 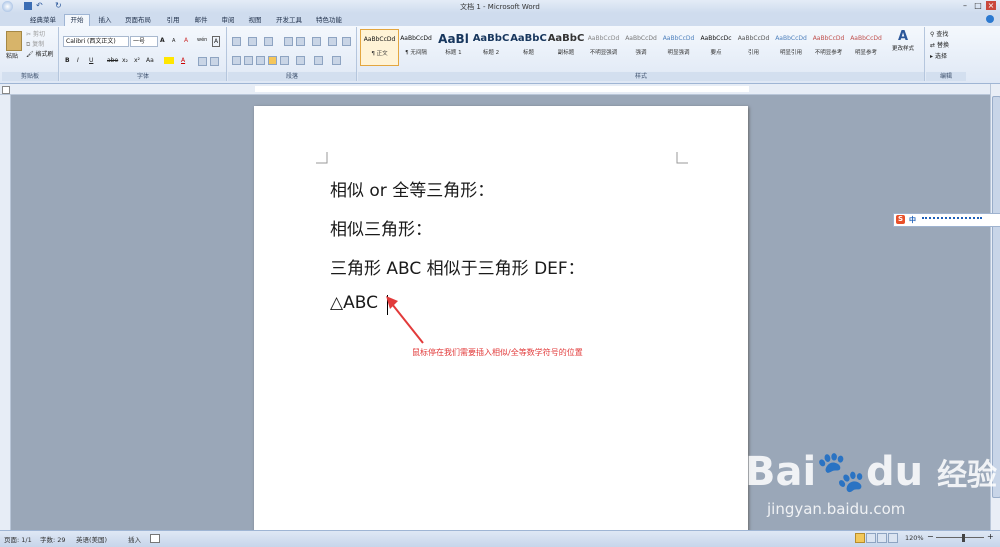 What do you see at coordinates (939, 45) in the screenshot?
I see `replace-button: ⇄ 替换` at bounding box center [939, 45].